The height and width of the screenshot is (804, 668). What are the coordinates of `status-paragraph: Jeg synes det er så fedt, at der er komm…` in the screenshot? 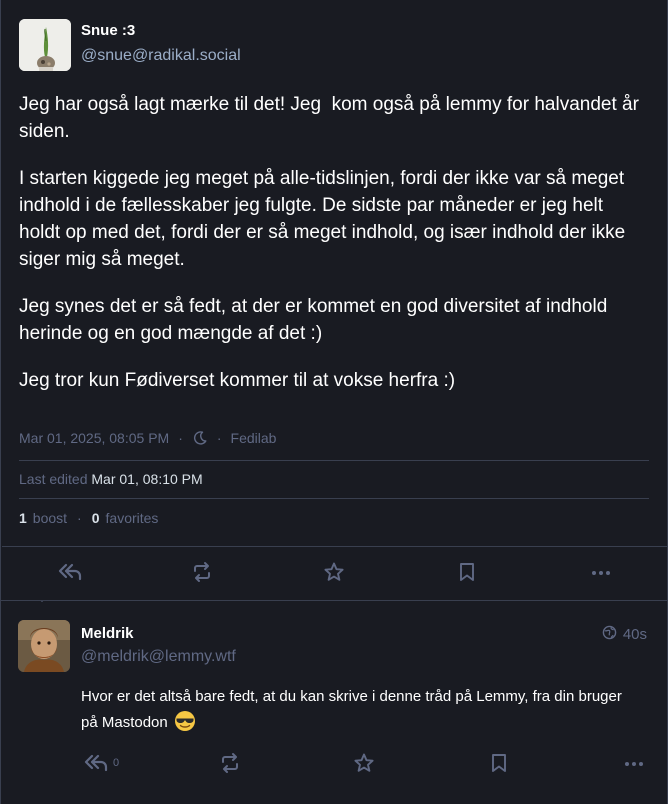 It's located at (316, 320).